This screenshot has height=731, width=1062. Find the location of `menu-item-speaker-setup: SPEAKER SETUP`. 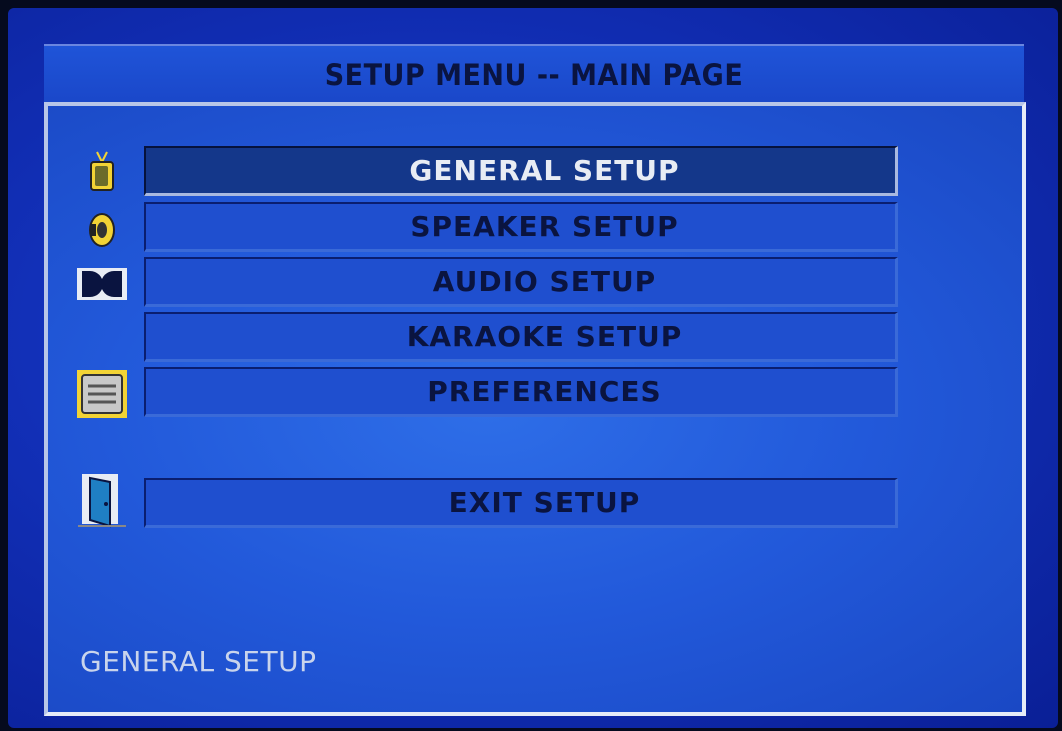

menu-item-speaker-setup: SPEAKER SETUP is located at coordinates (521, 227).